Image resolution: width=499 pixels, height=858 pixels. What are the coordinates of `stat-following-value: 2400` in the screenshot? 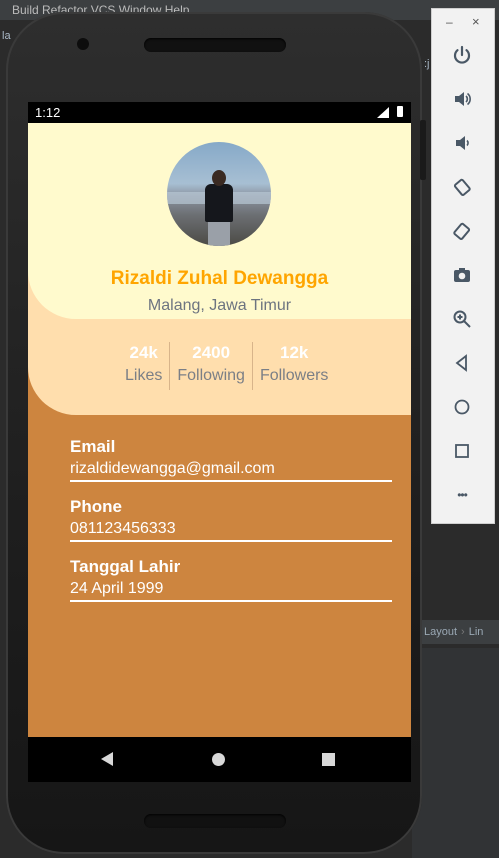 It's located at (211, 352).